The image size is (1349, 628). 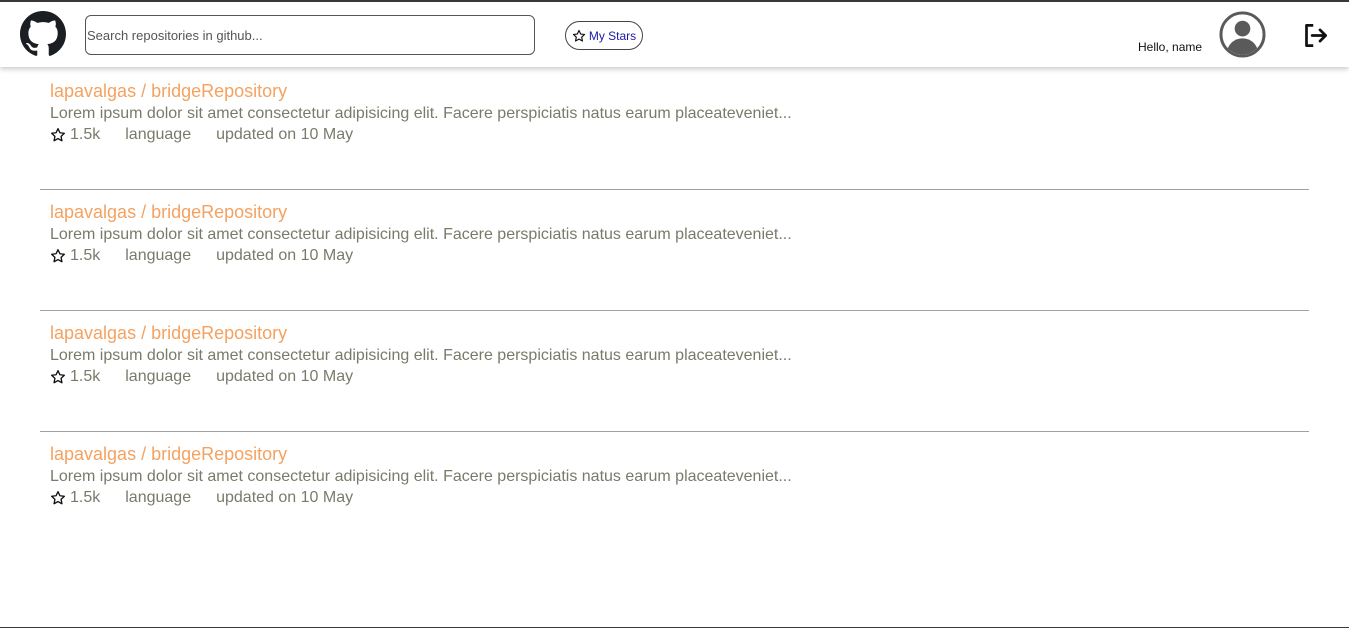 What do you see at coordinates (1315, 35) in the screenshot?
I see `logout-icon` at bounding box center [1315, 35].